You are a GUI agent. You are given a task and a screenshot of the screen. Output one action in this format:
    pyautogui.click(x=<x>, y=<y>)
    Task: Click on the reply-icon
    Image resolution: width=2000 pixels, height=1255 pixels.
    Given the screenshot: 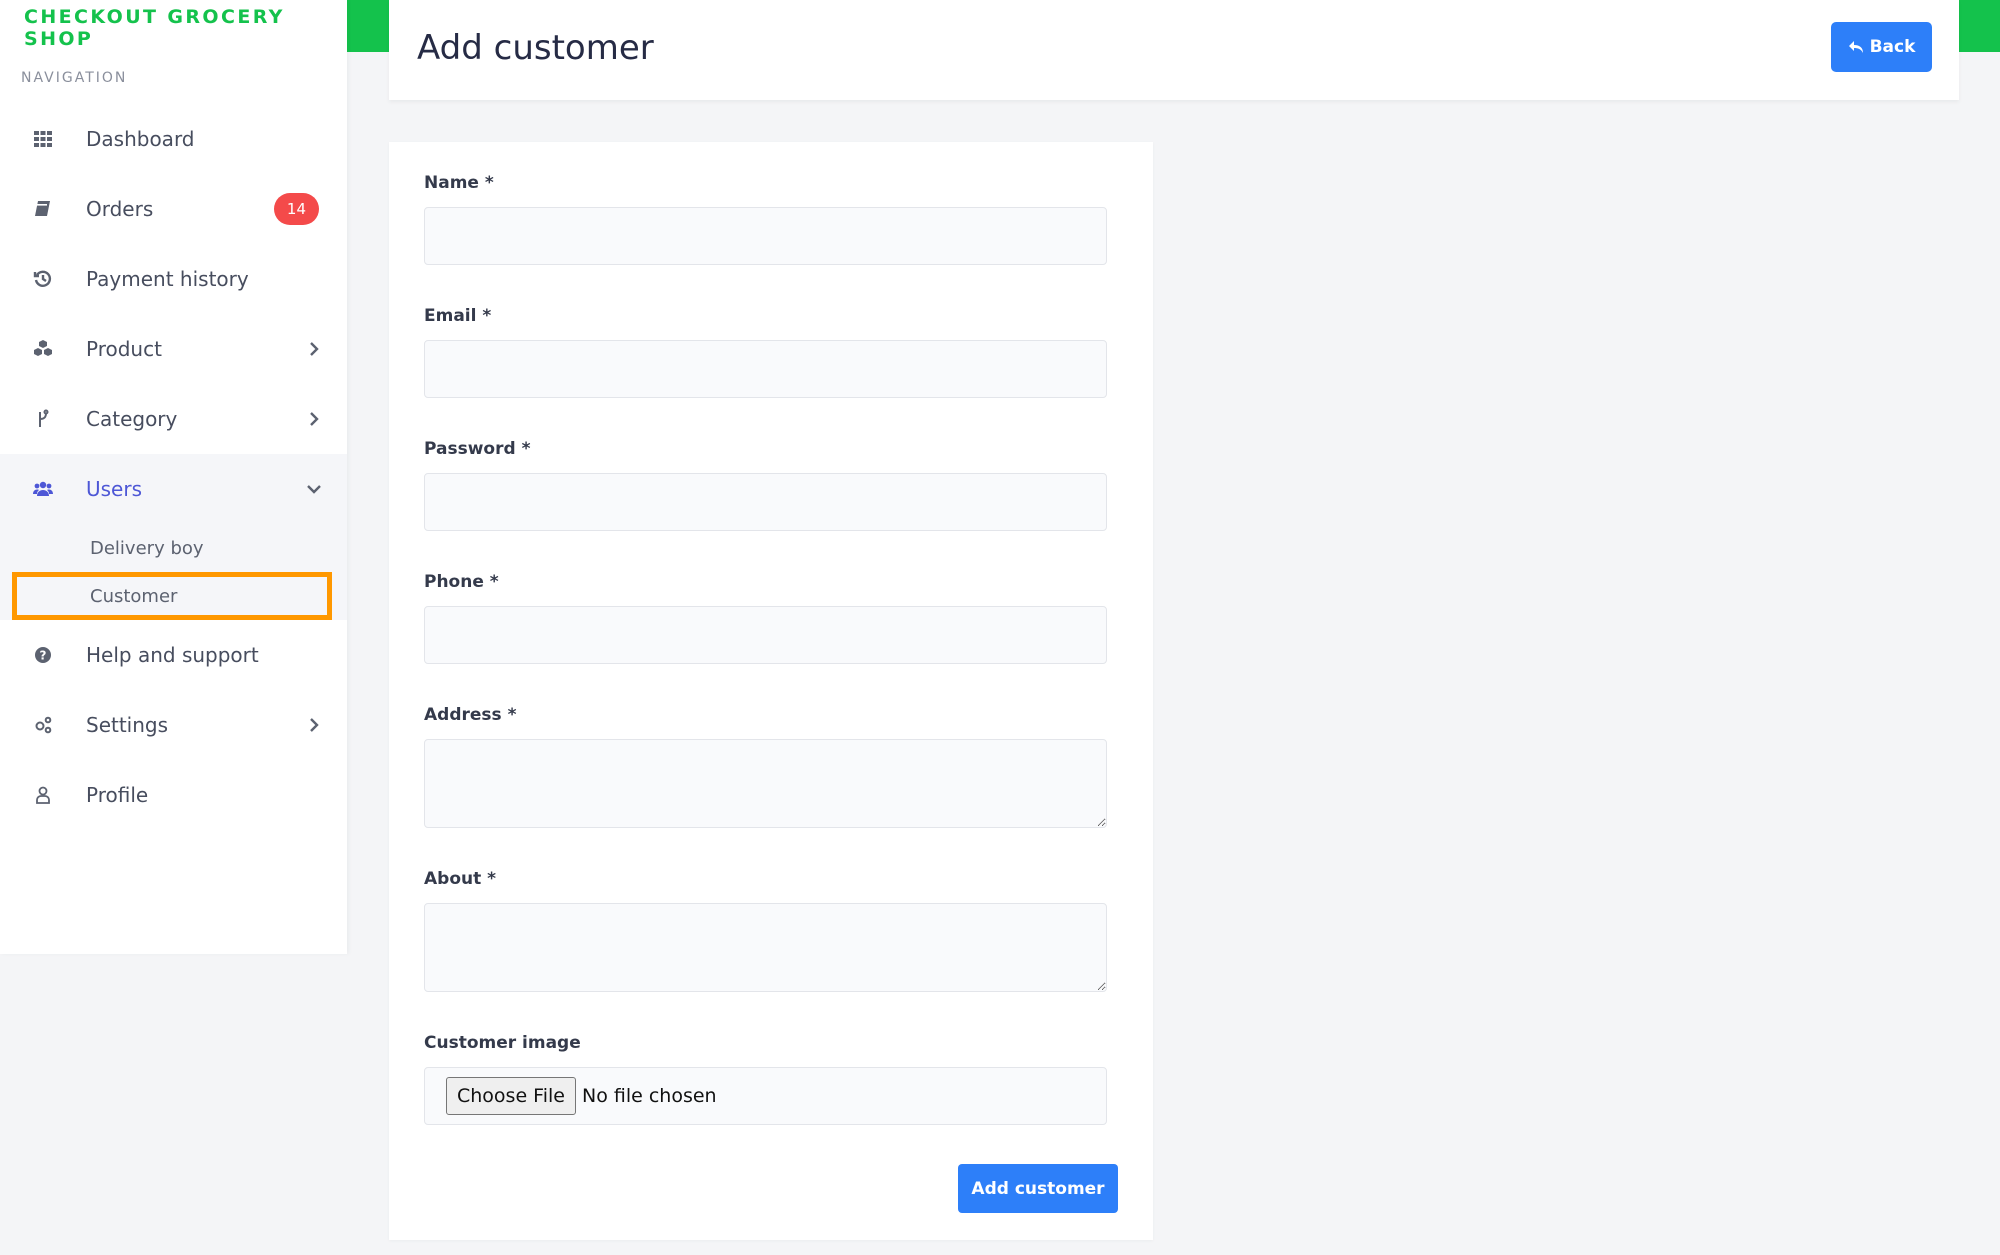 What is the action you would take?
    pyautogui.click(x=1855, y=47)
    